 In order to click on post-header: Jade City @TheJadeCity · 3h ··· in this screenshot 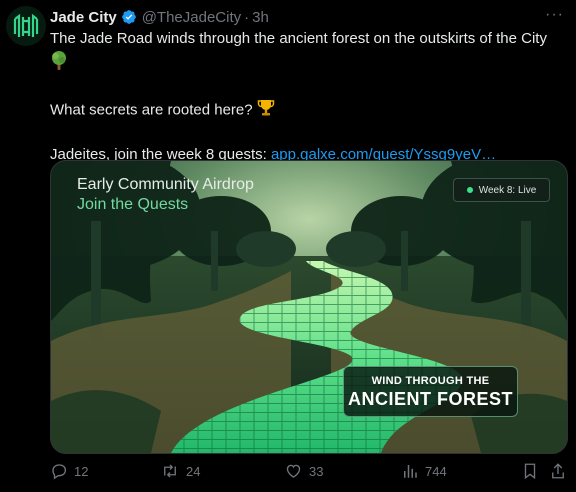, I will do `click(307, 17)`.